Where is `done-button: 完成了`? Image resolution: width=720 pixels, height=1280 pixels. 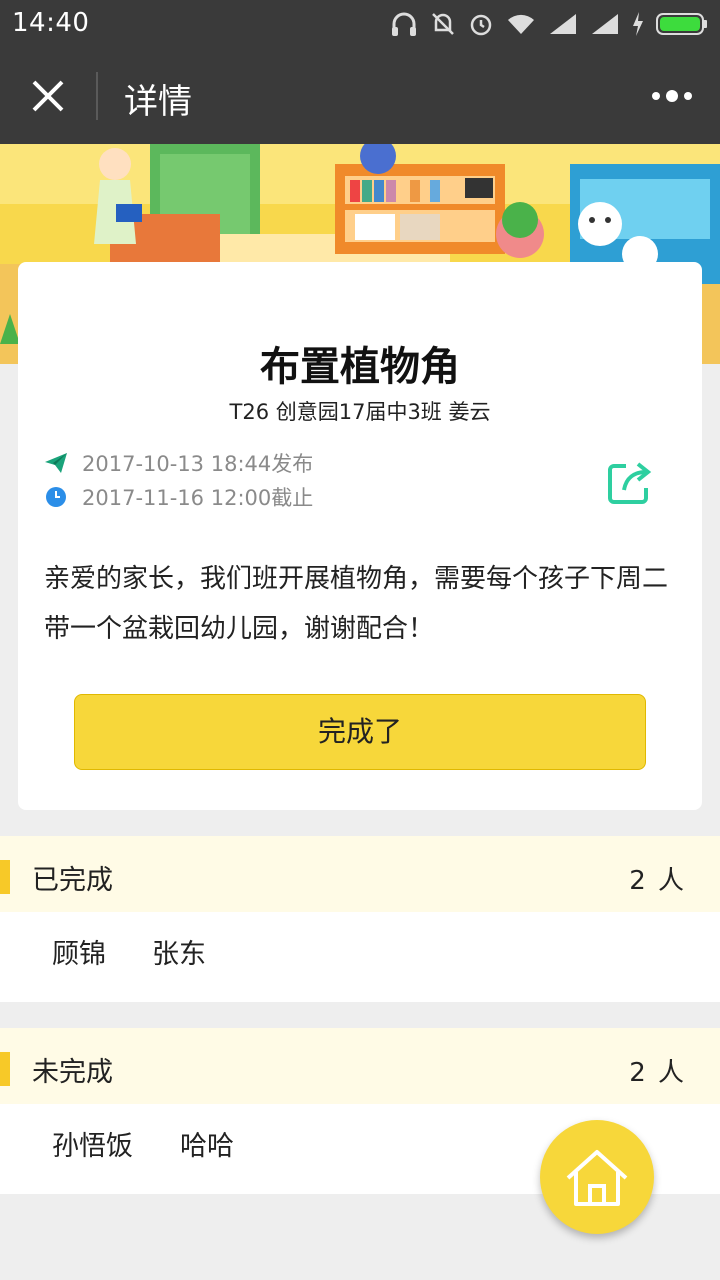 done-button: 完成了 is located at coordinates (360, 732).